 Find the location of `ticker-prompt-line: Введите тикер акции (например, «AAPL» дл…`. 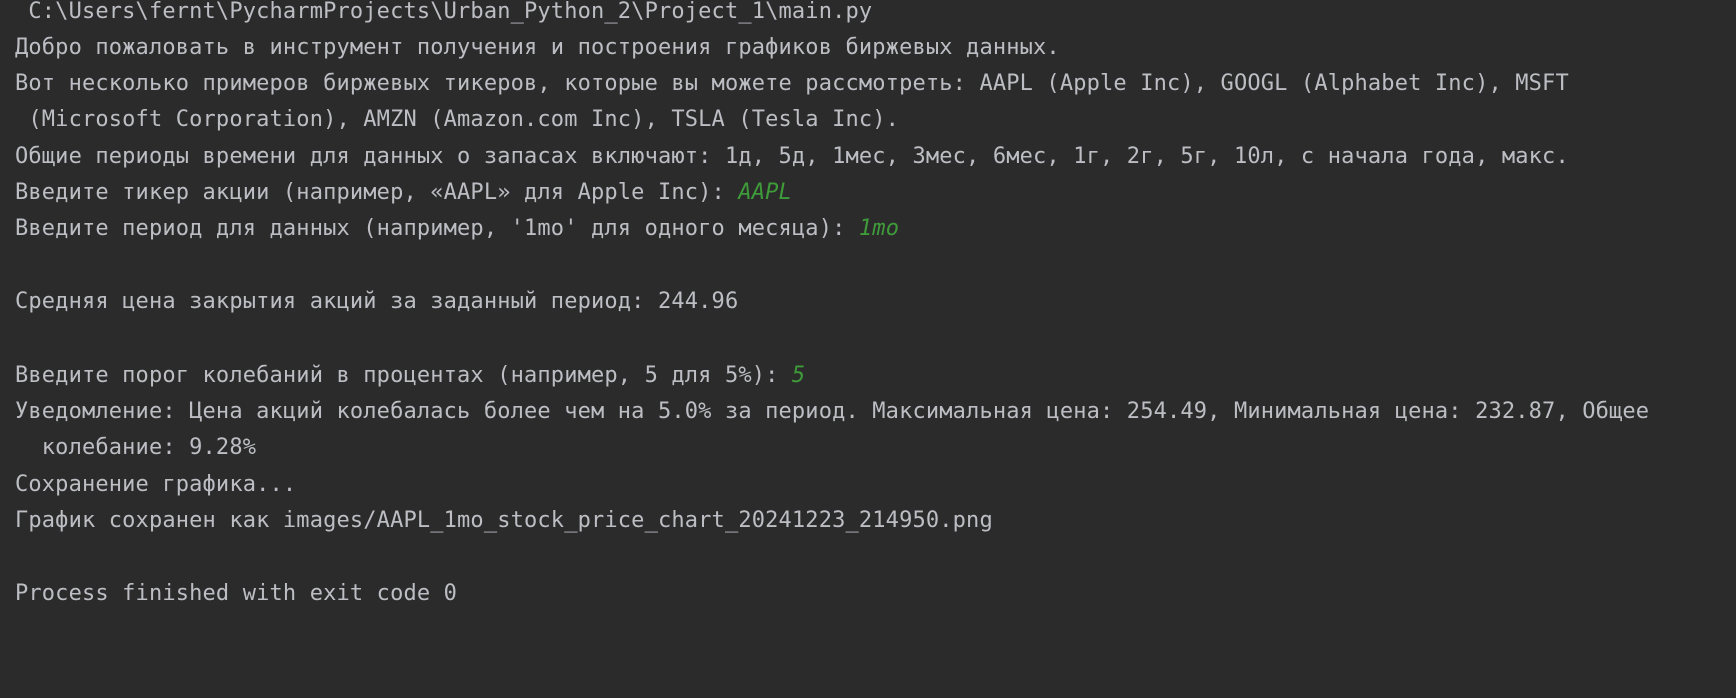

ticker-prompt-line: Введите тикер акции (например, «AAPL» дл… is located at coordinates (403, 193).